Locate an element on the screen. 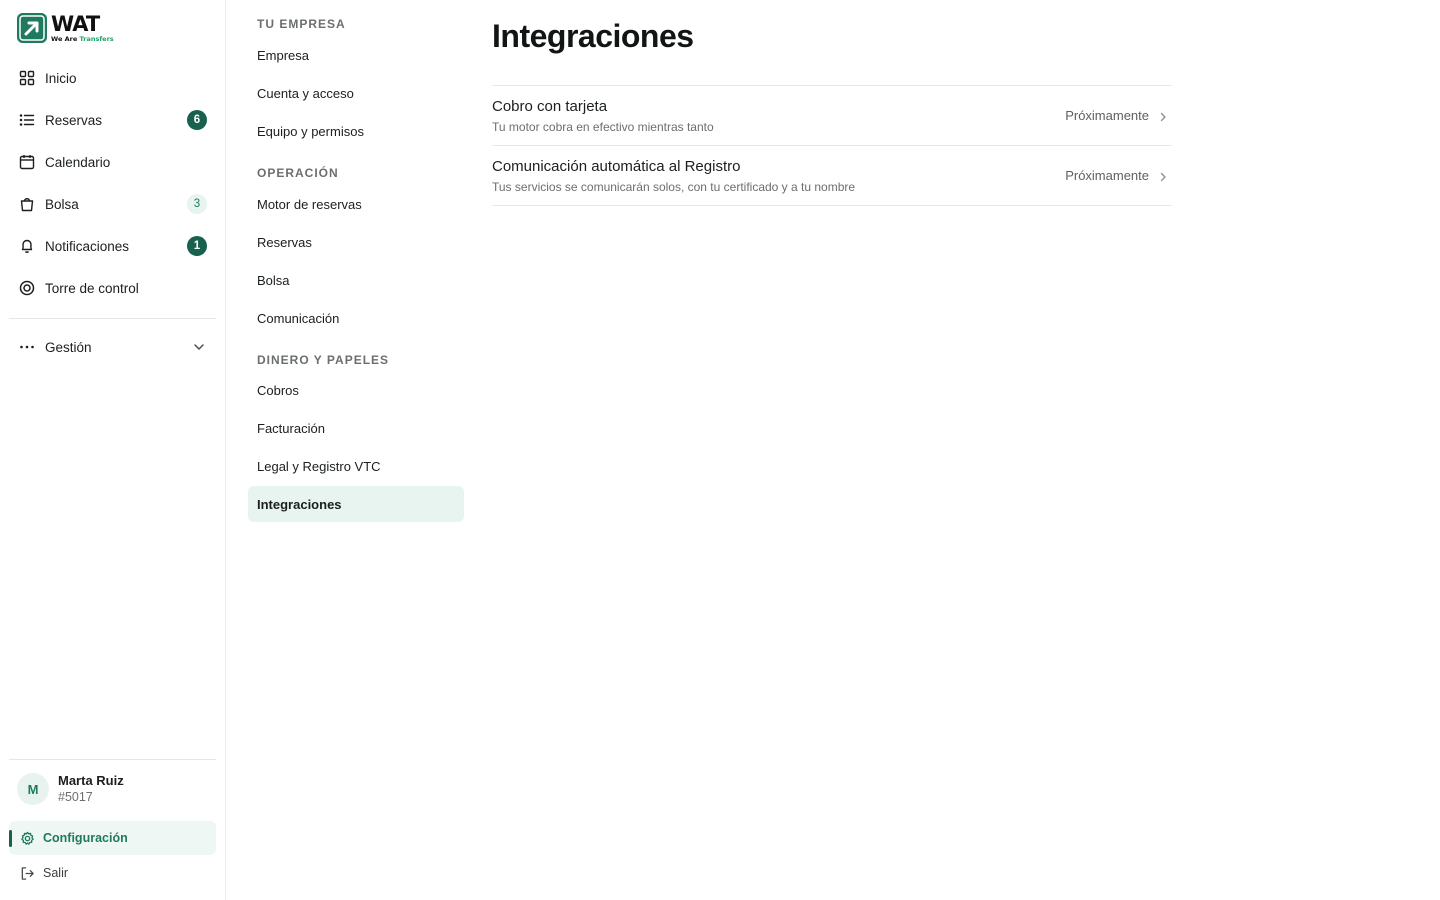  integration-title: Comunicación automática al Registro is located at coordinates (616, 166).